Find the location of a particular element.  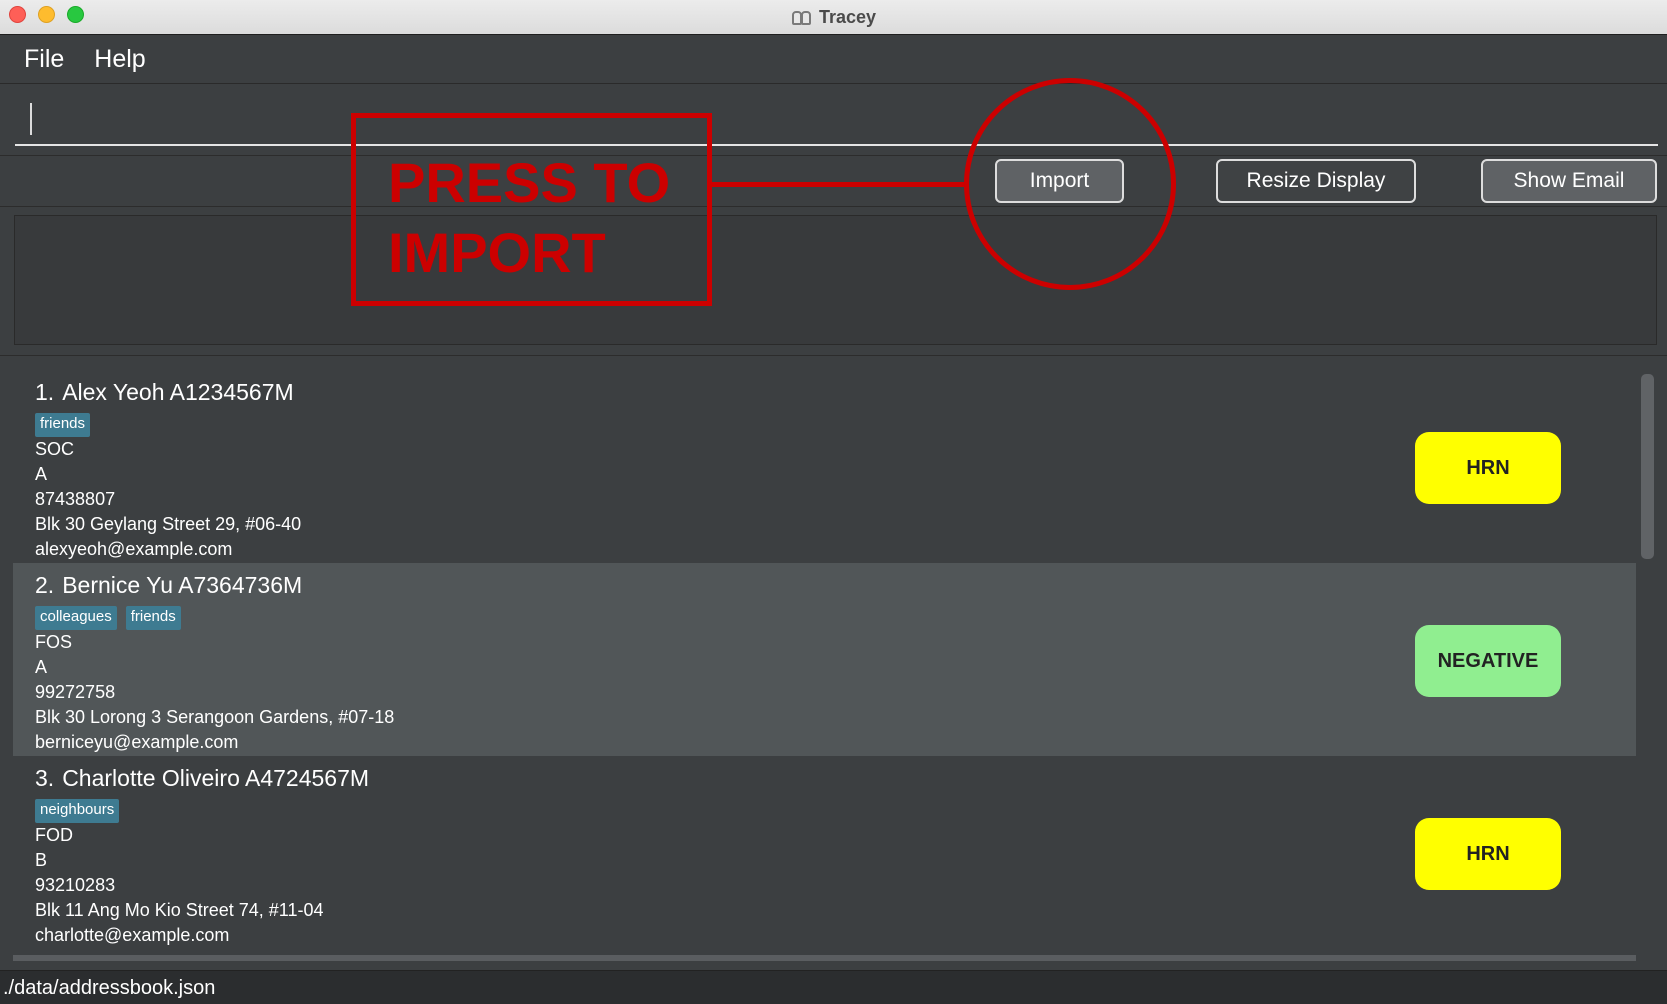

tag-label: neighbours is located at coordinates (77, 811).